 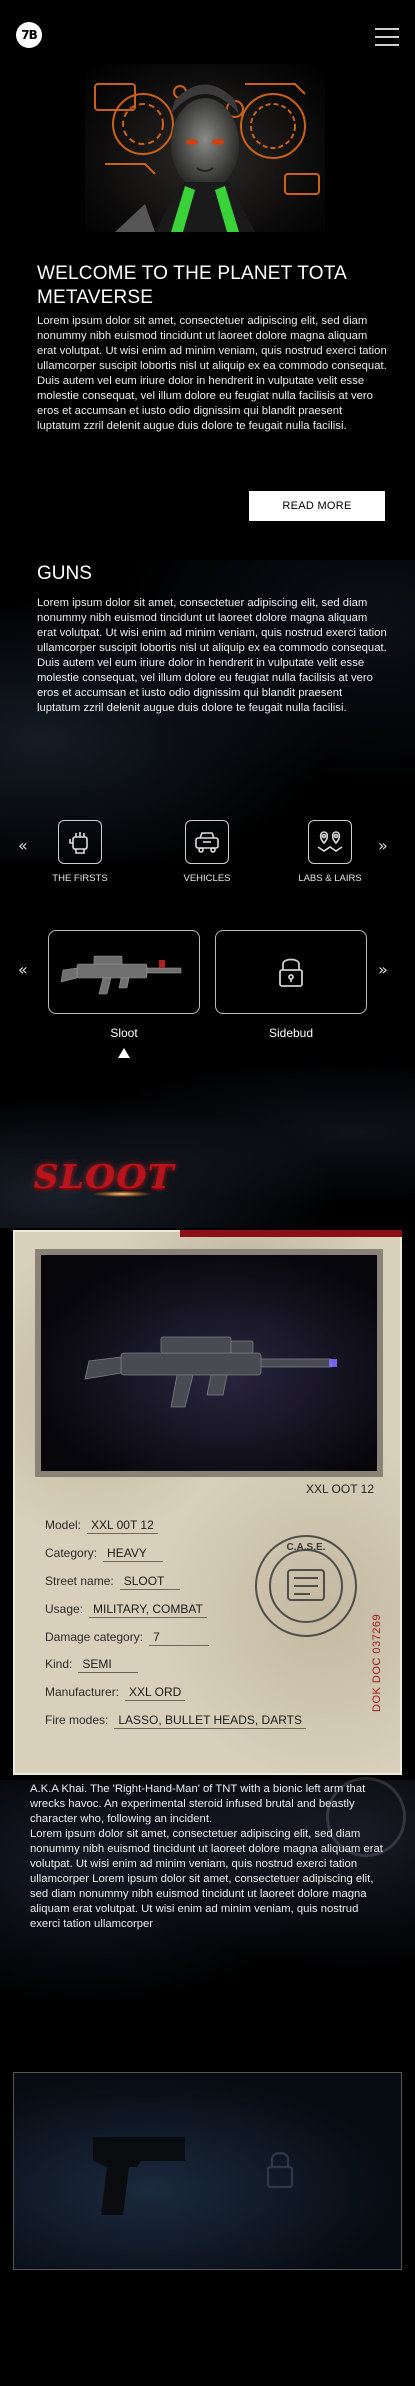 I want to click on weapon-label-sloot: Sloot, so click(x=124, y=1033).